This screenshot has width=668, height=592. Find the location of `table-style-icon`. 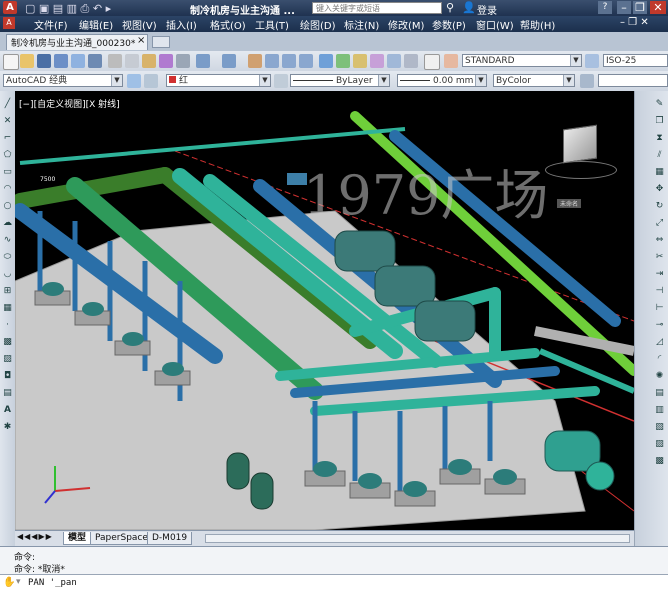

table-style-icon is located at coordinates (587, 81).